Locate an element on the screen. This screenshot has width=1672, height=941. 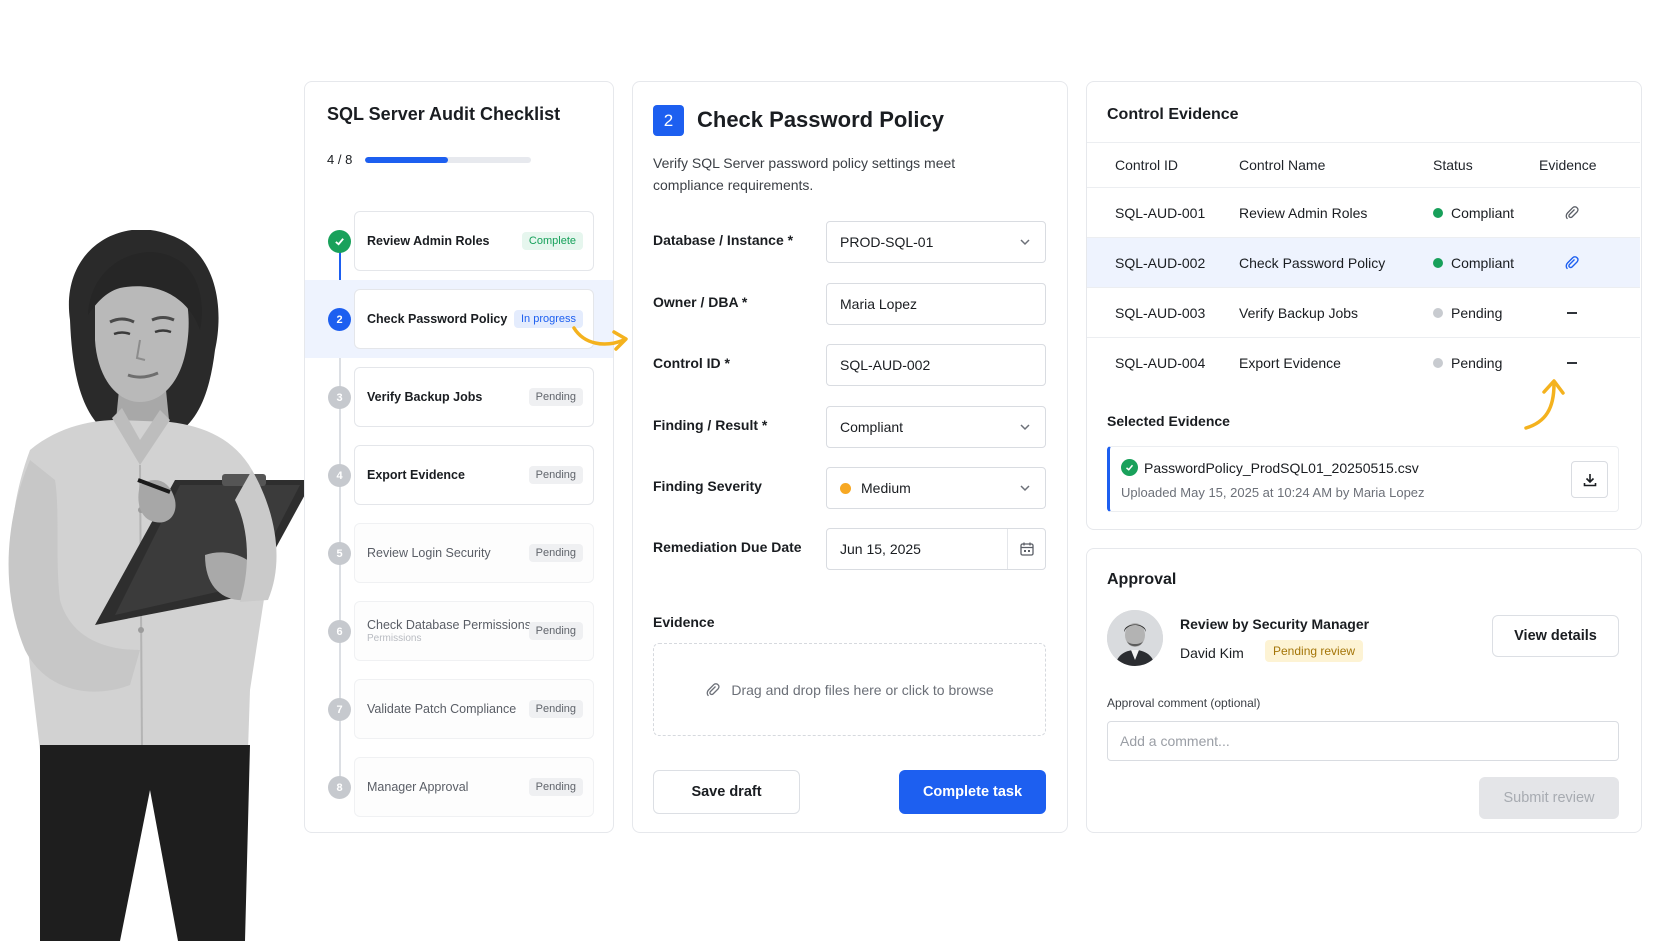
download-button is located at coordinates (1589, 479).